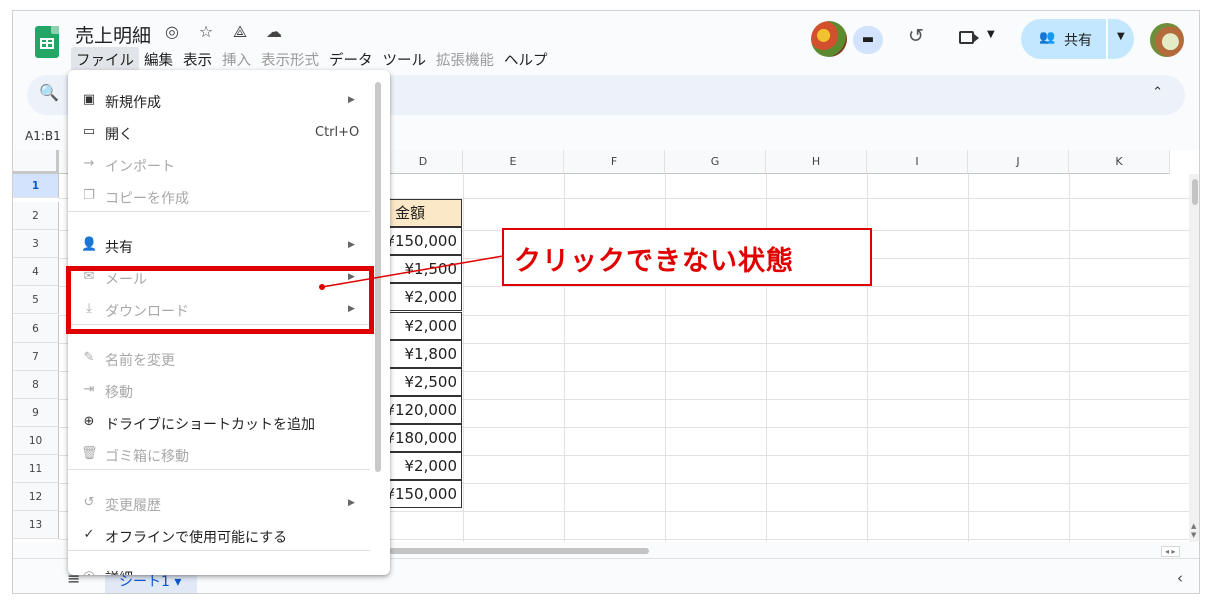 The height and width of the screenshot is (603, 1209). Describe the element at coordinates (687, 257) in the screenshot. I see `callout-label: クリックできない状態` at that location.